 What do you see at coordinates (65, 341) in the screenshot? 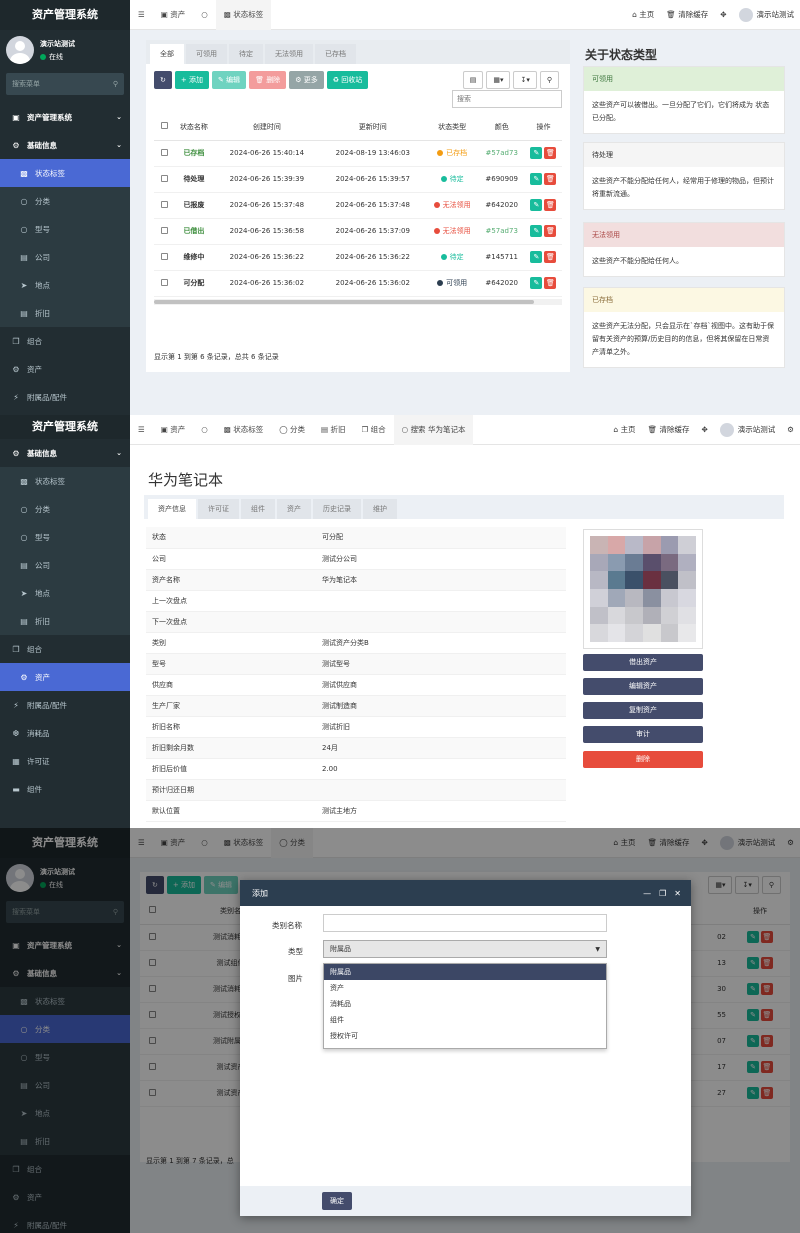
I see `sidebar-item-8: ❐ 组合` at bounding box center [65, 341].